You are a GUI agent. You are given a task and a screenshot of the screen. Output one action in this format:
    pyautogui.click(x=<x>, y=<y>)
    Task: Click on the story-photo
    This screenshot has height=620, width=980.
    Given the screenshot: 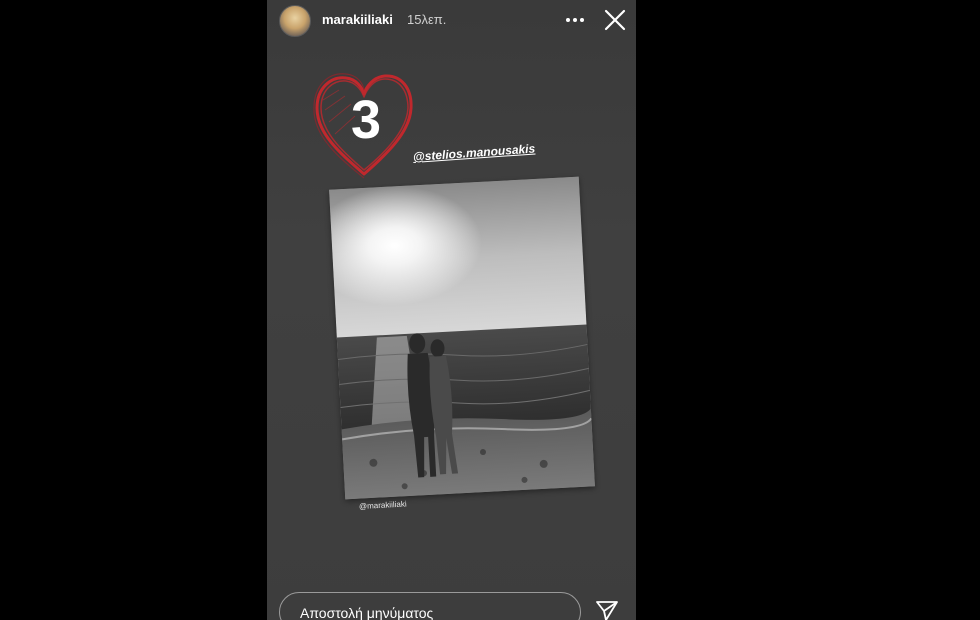 What is the action you would take?
    pyautogui.click(x=462, y=338)
    